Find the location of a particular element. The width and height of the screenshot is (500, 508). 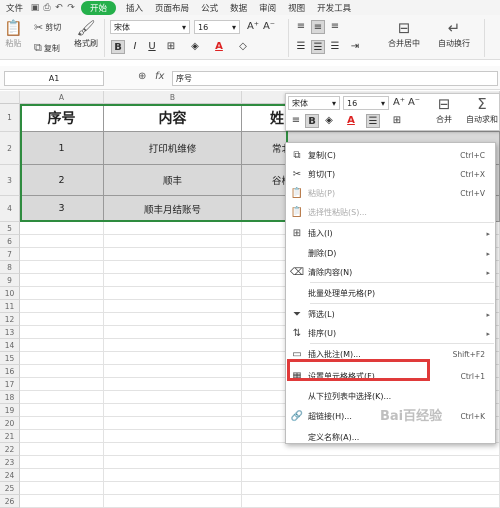

underline-button: U is located at coordinates (152, 47).